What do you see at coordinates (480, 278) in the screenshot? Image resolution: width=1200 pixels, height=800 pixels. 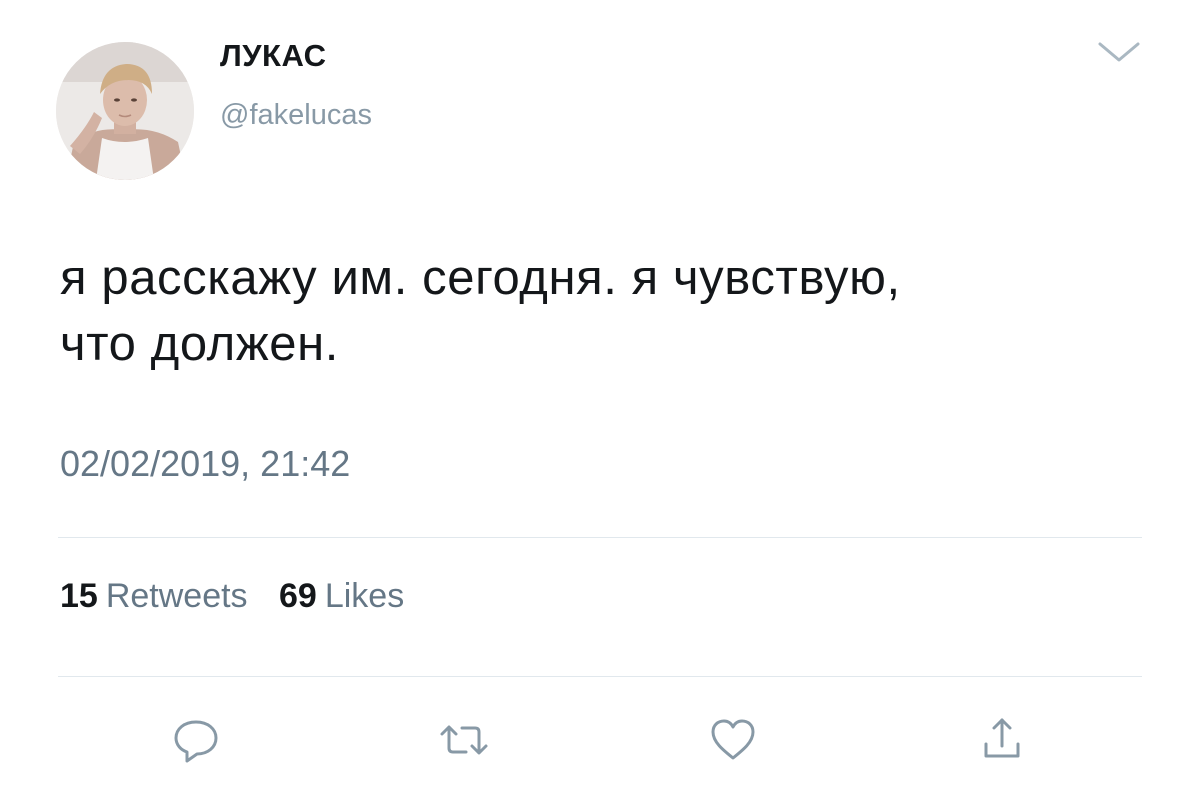 I see `tweet-text-line: я расскажу им. сегодня. я чувствую,` at bounding box center [480, 278].